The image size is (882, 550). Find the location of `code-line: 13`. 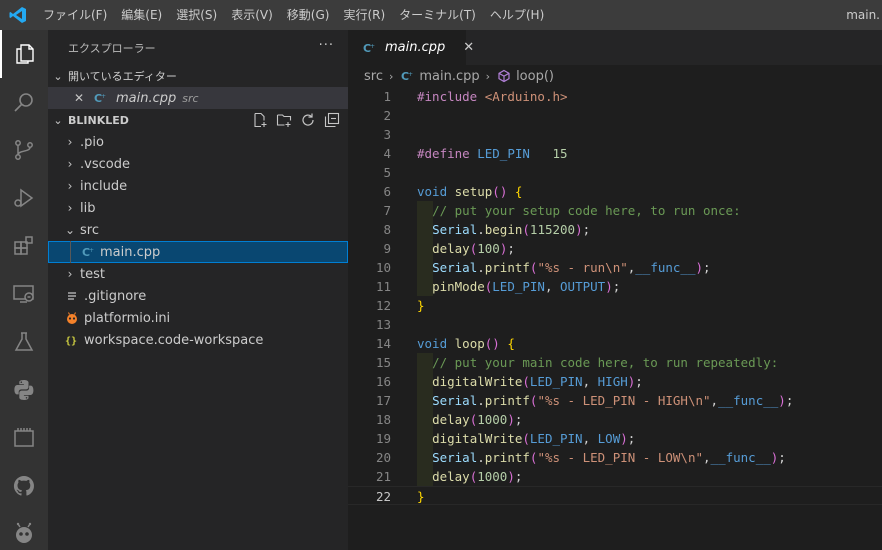

code-line: 13 is located at coordinates (615, 324).